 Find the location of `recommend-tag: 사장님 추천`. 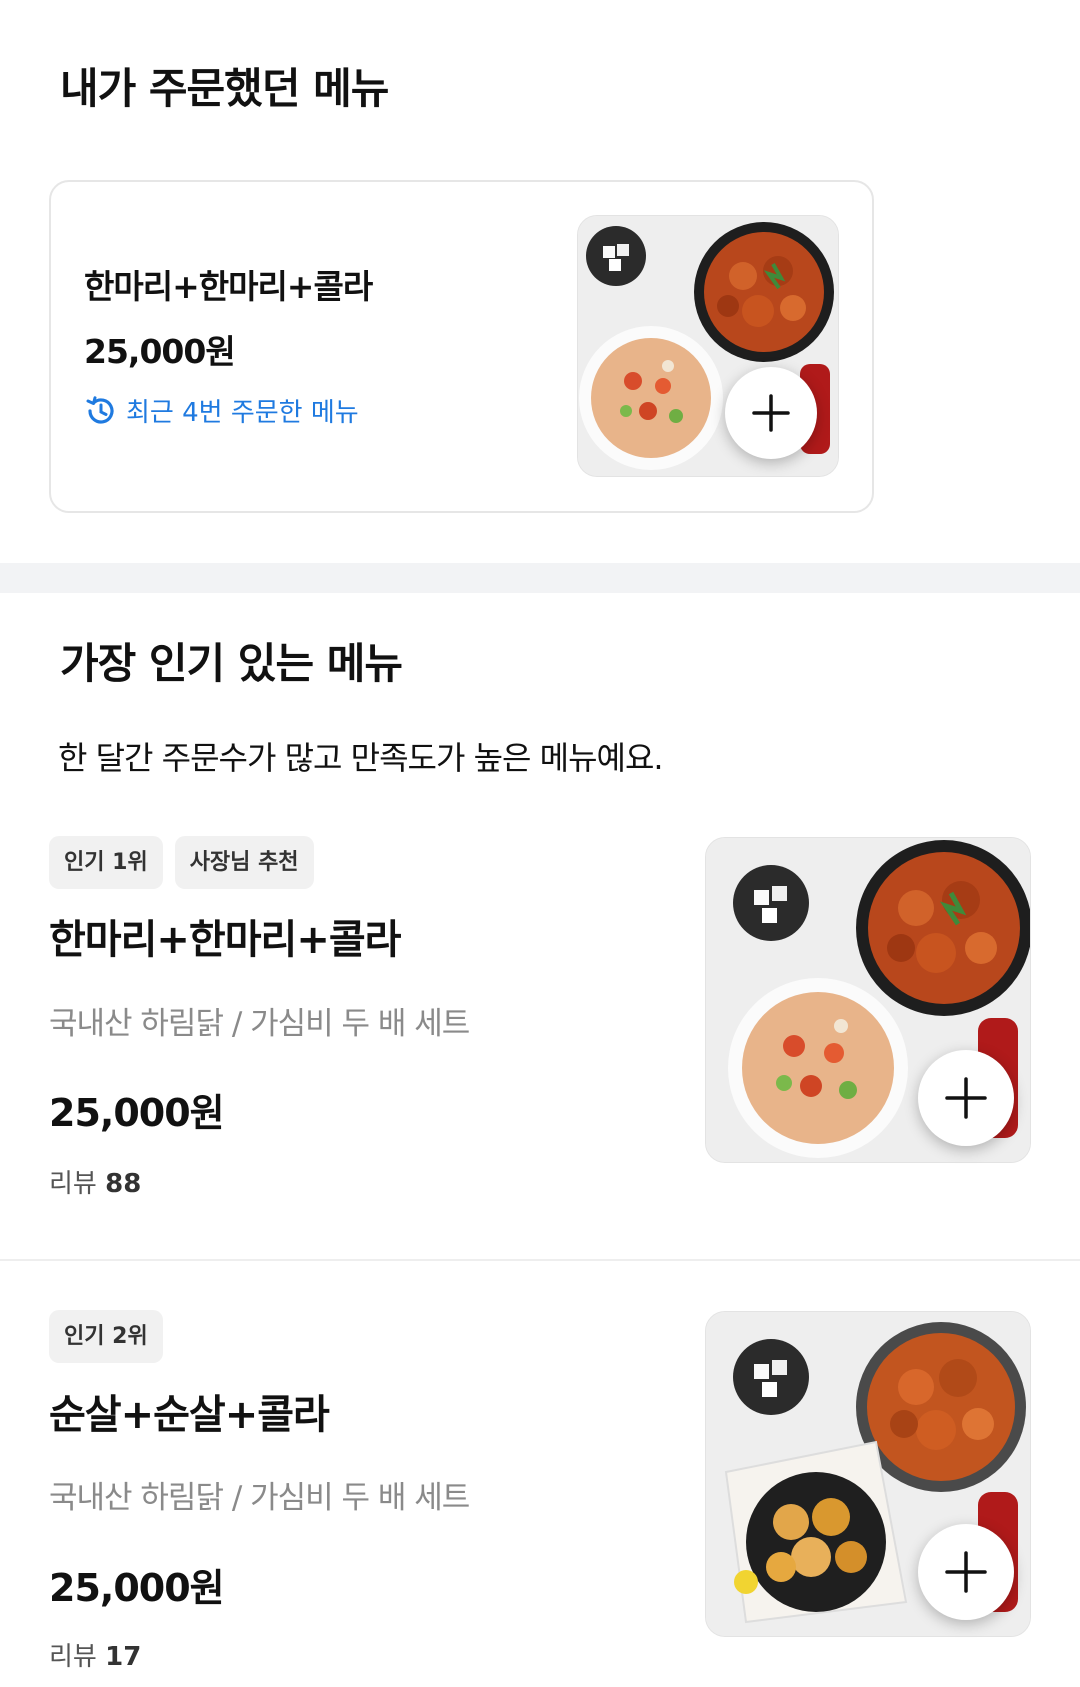

recommend-tag: 사장님 추천 is located at coordinates (244, 862).